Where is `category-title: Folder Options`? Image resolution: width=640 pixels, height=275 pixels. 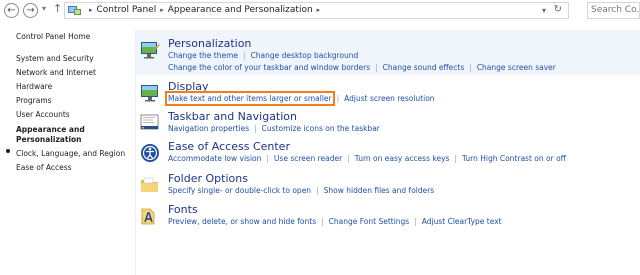 category-title: Folder Options is located at coordinates (208, 178).